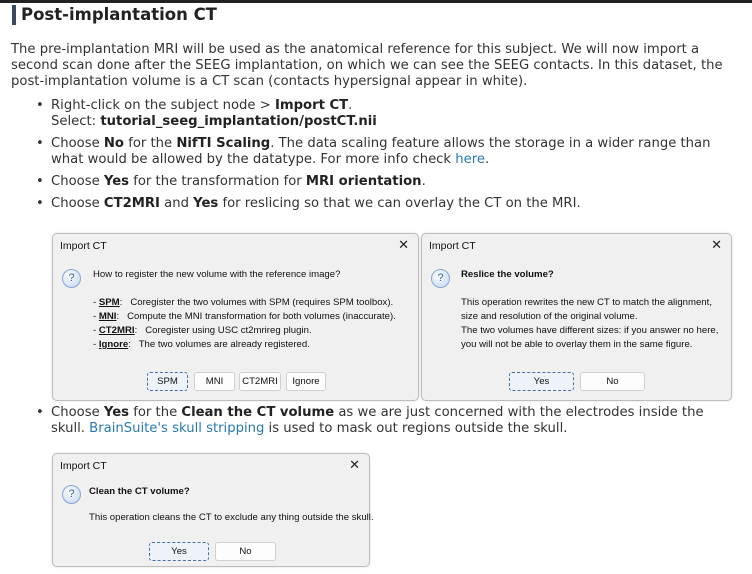  Describe the element at coordinates (176, 428) in the screenshot. I see `link: BrainSuite's skull stripping` at that location.